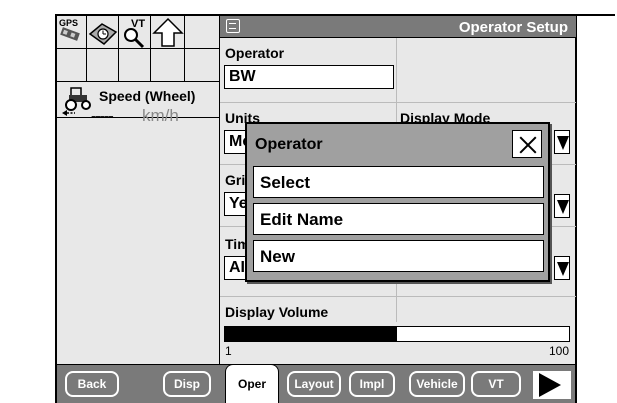  I want to click on gps-icon-label: GPS, so click(68, 23).